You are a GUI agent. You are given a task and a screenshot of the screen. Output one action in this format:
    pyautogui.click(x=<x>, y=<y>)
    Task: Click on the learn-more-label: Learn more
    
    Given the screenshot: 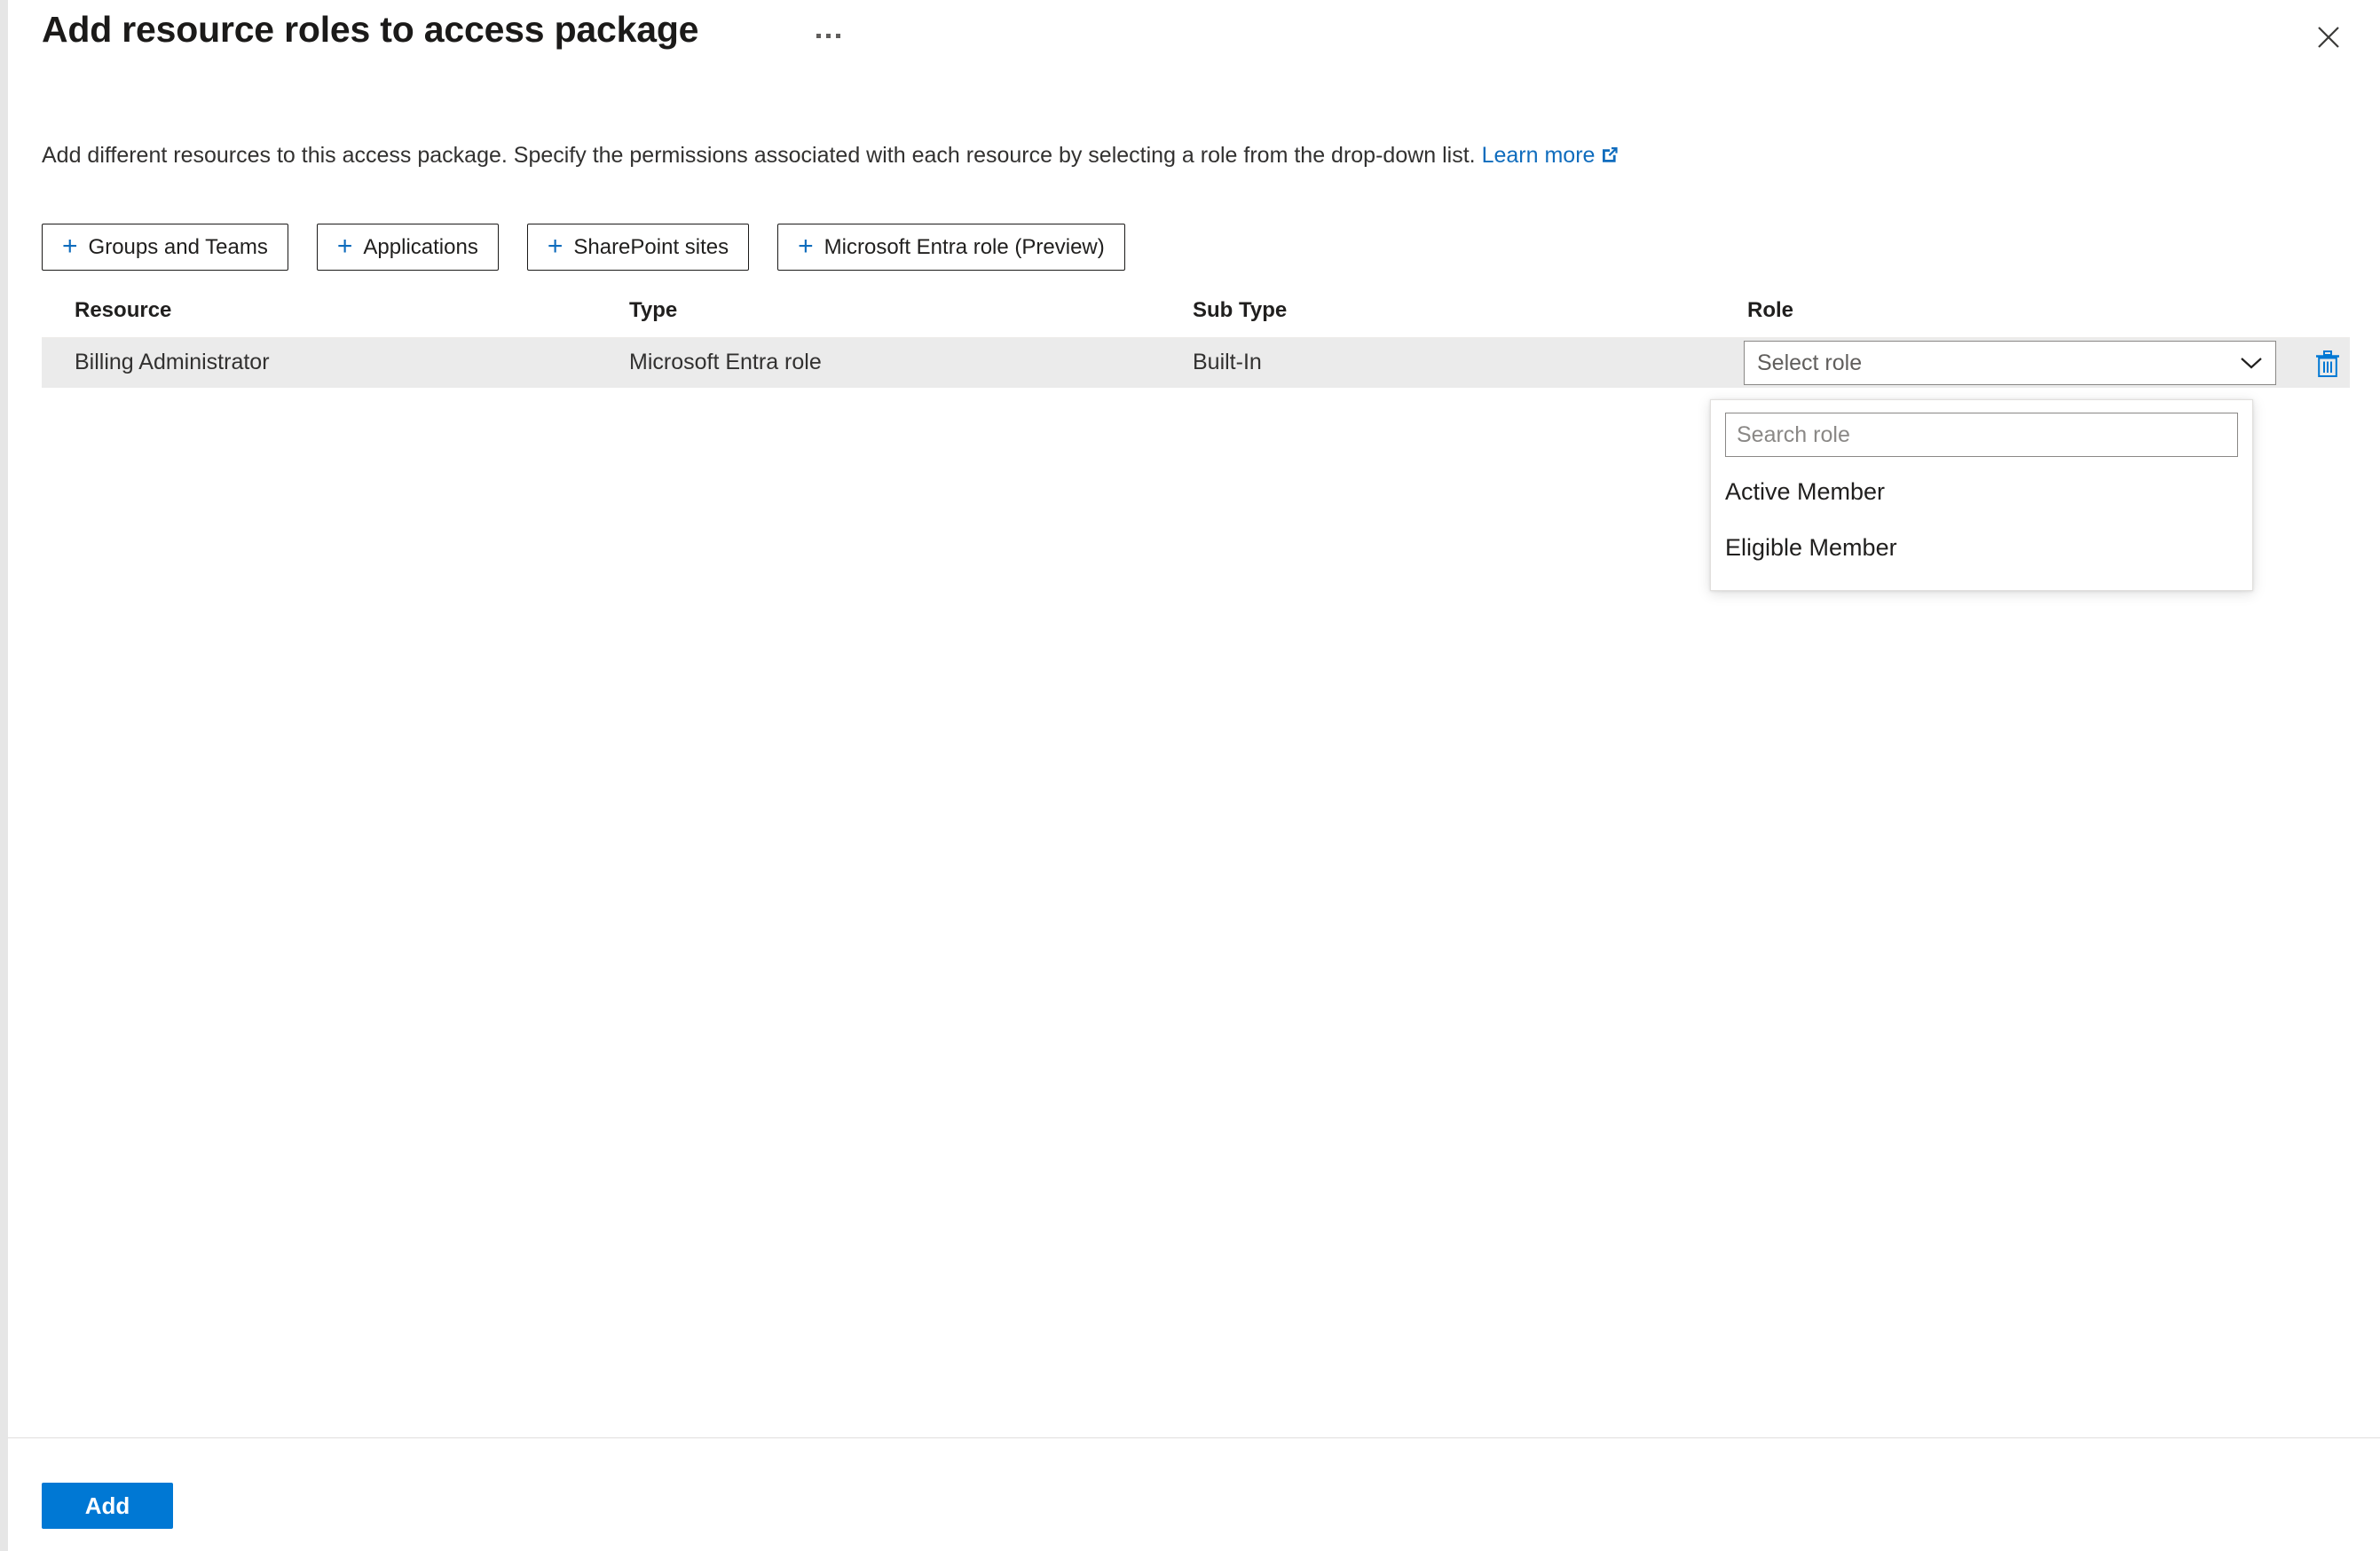 What is the action you would take?
    pyautogui.click(x=1538, y=155)
    